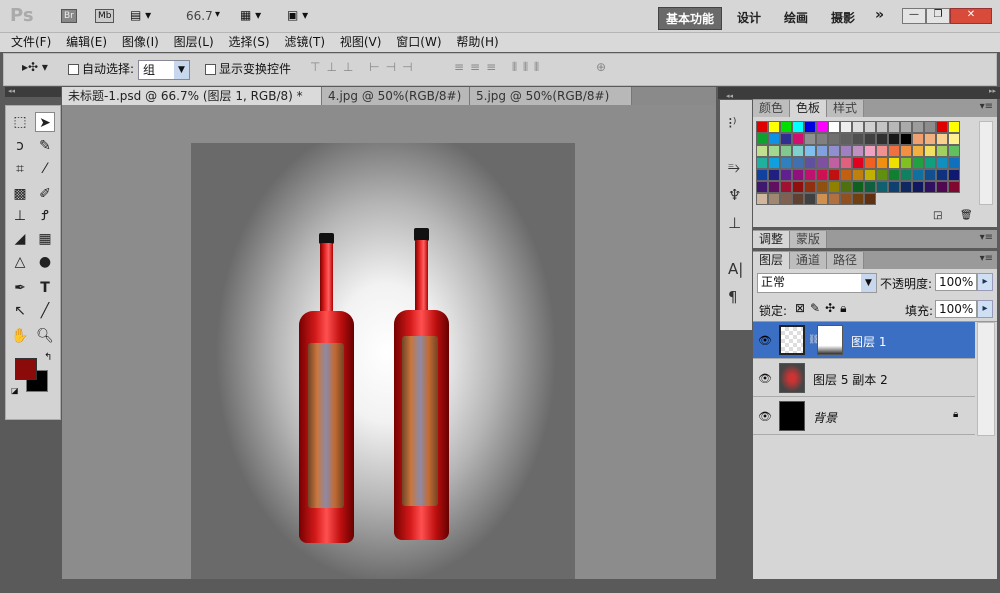 This screenshot has height=593, width=1000. Describe the element at coordinates (499, 67) in the screenshot. I see `distribute-buttons-icon: ≡≡≡ ⫴⫴⫴` at that location.